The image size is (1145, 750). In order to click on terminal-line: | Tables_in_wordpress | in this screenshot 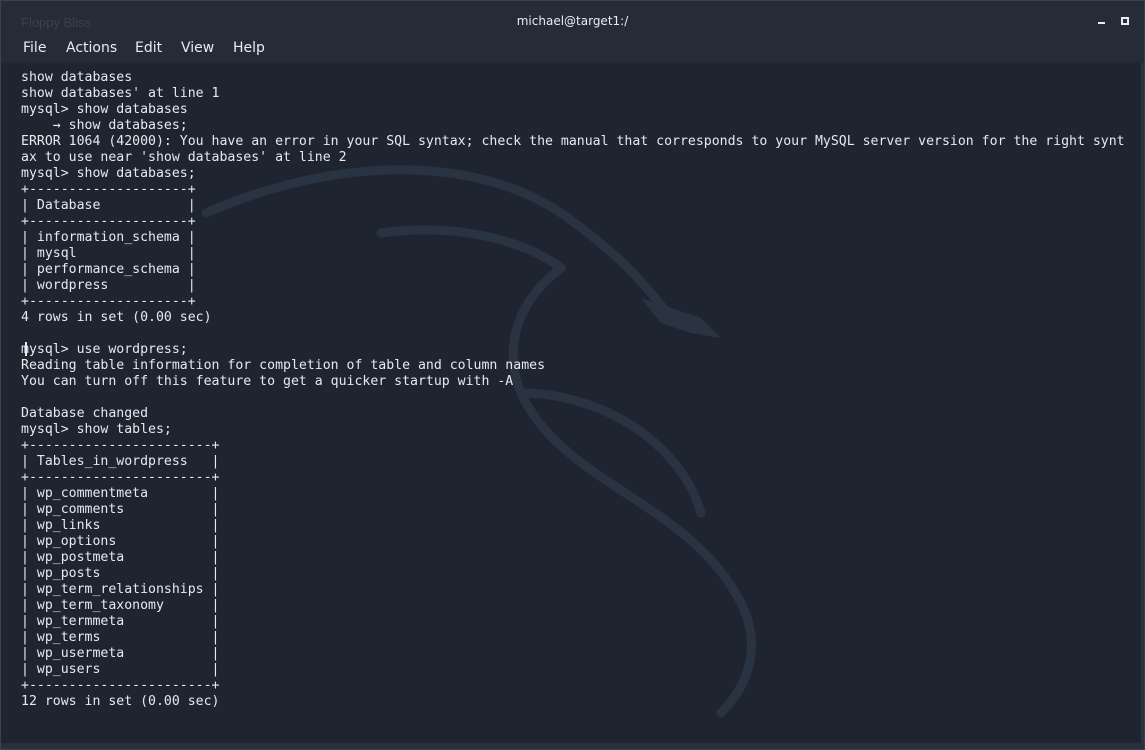, I will do `click(120, 461)`.